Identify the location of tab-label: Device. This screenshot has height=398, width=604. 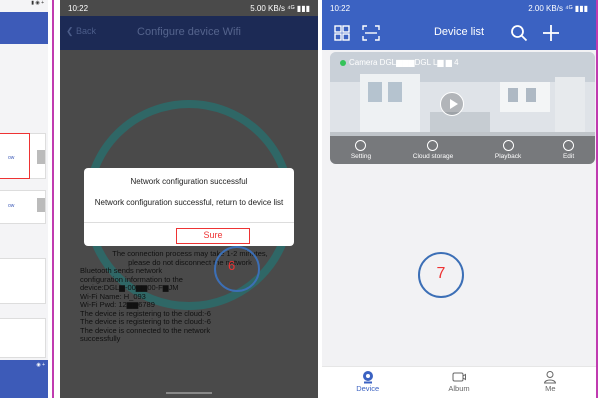
(368, 388).